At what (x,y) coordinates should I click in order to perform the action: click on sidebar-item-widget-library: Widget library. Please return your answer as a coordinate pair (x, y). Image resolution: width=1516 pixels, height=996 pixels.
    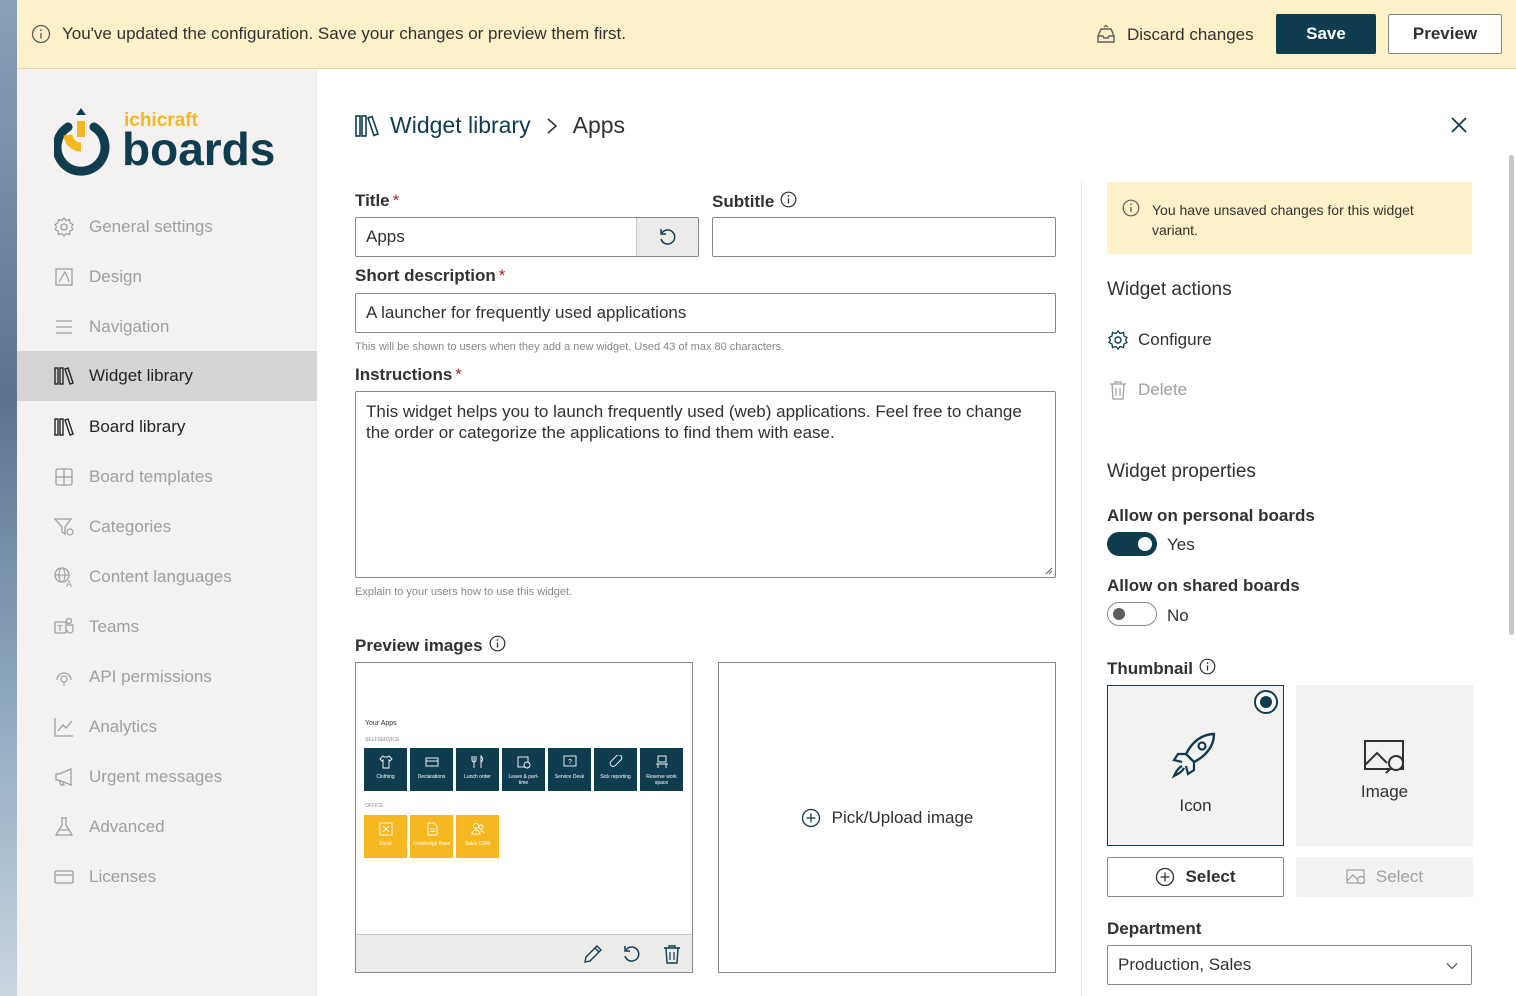
    Looking at the image, I should click on (167, 376).